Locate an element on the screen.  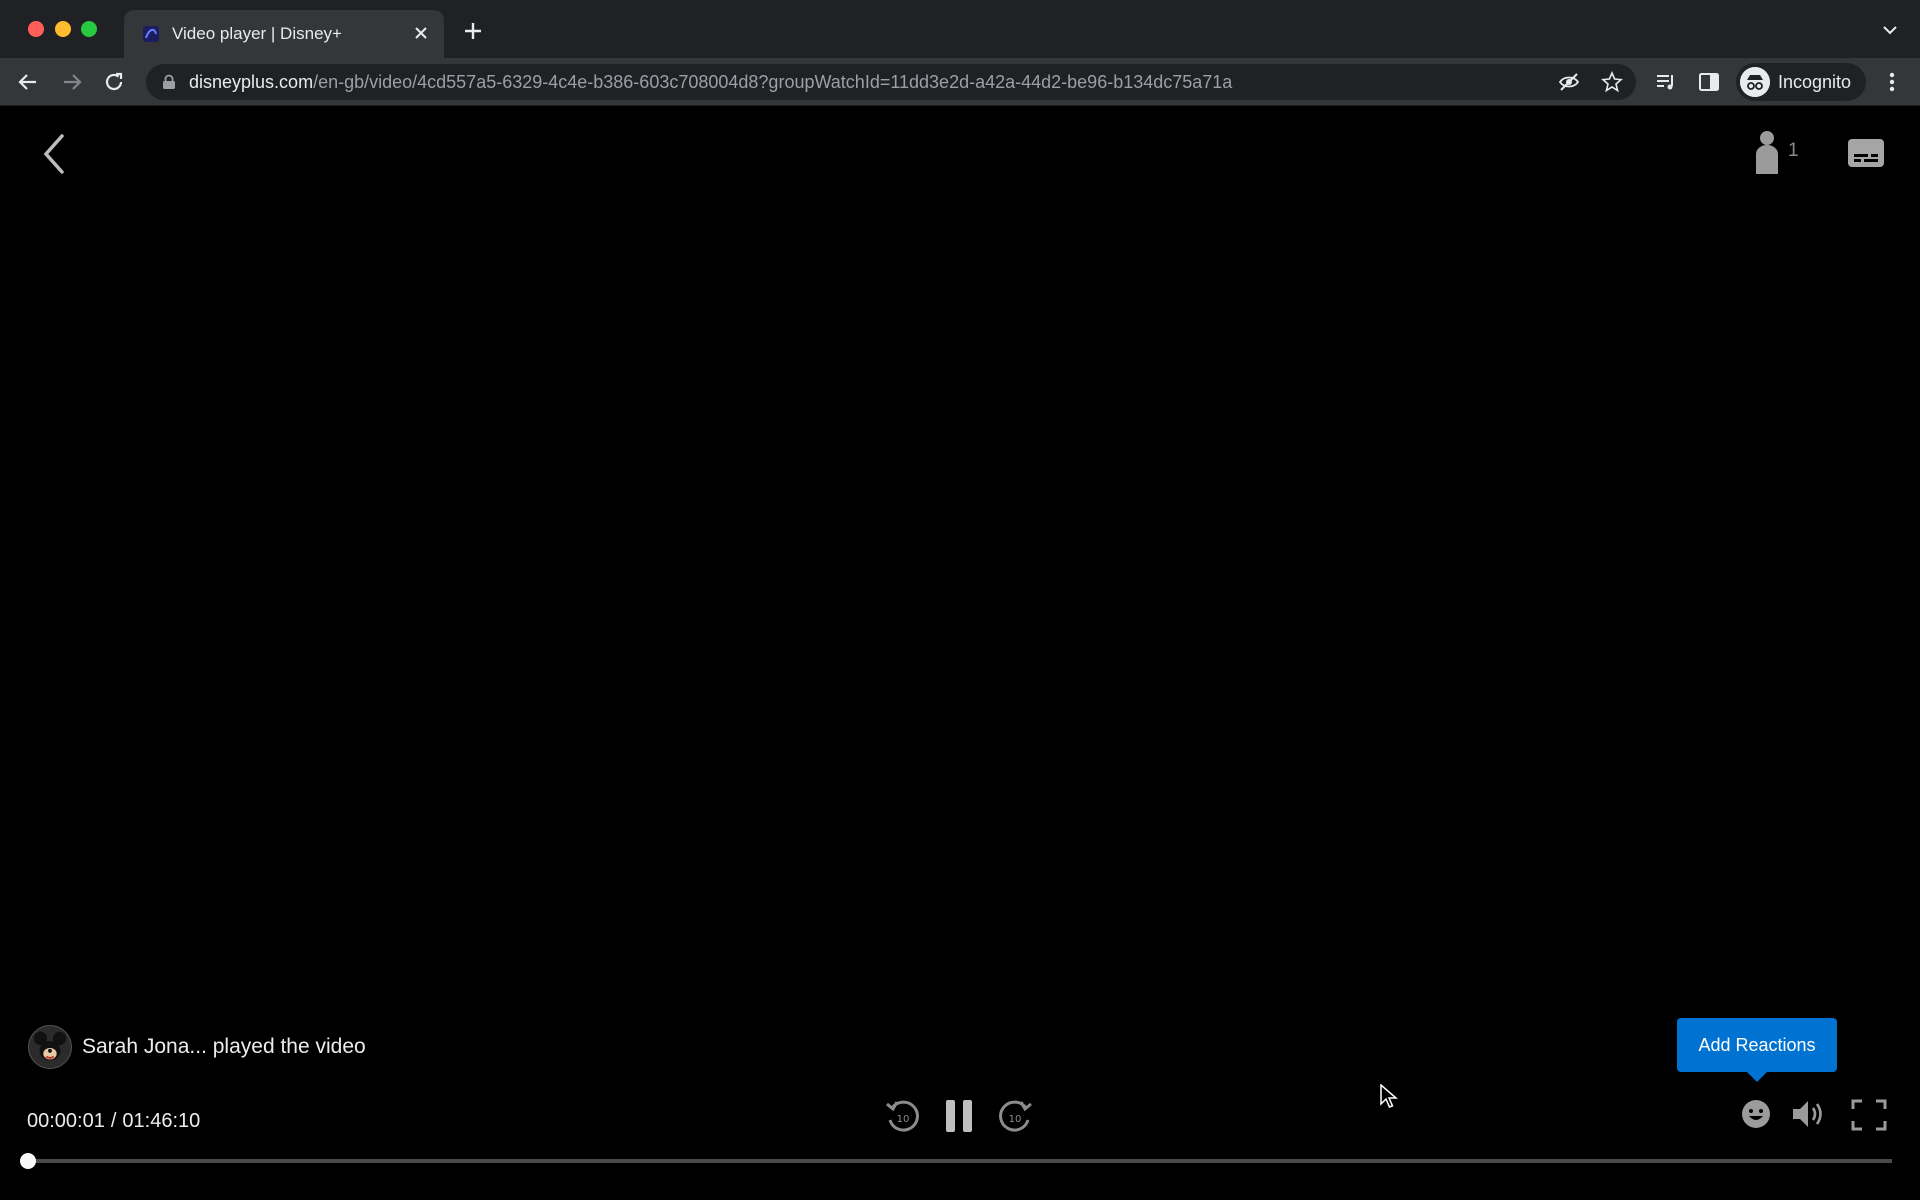
browser-tab-active: Video player | Disney+ is located at coordinates (284, 34).